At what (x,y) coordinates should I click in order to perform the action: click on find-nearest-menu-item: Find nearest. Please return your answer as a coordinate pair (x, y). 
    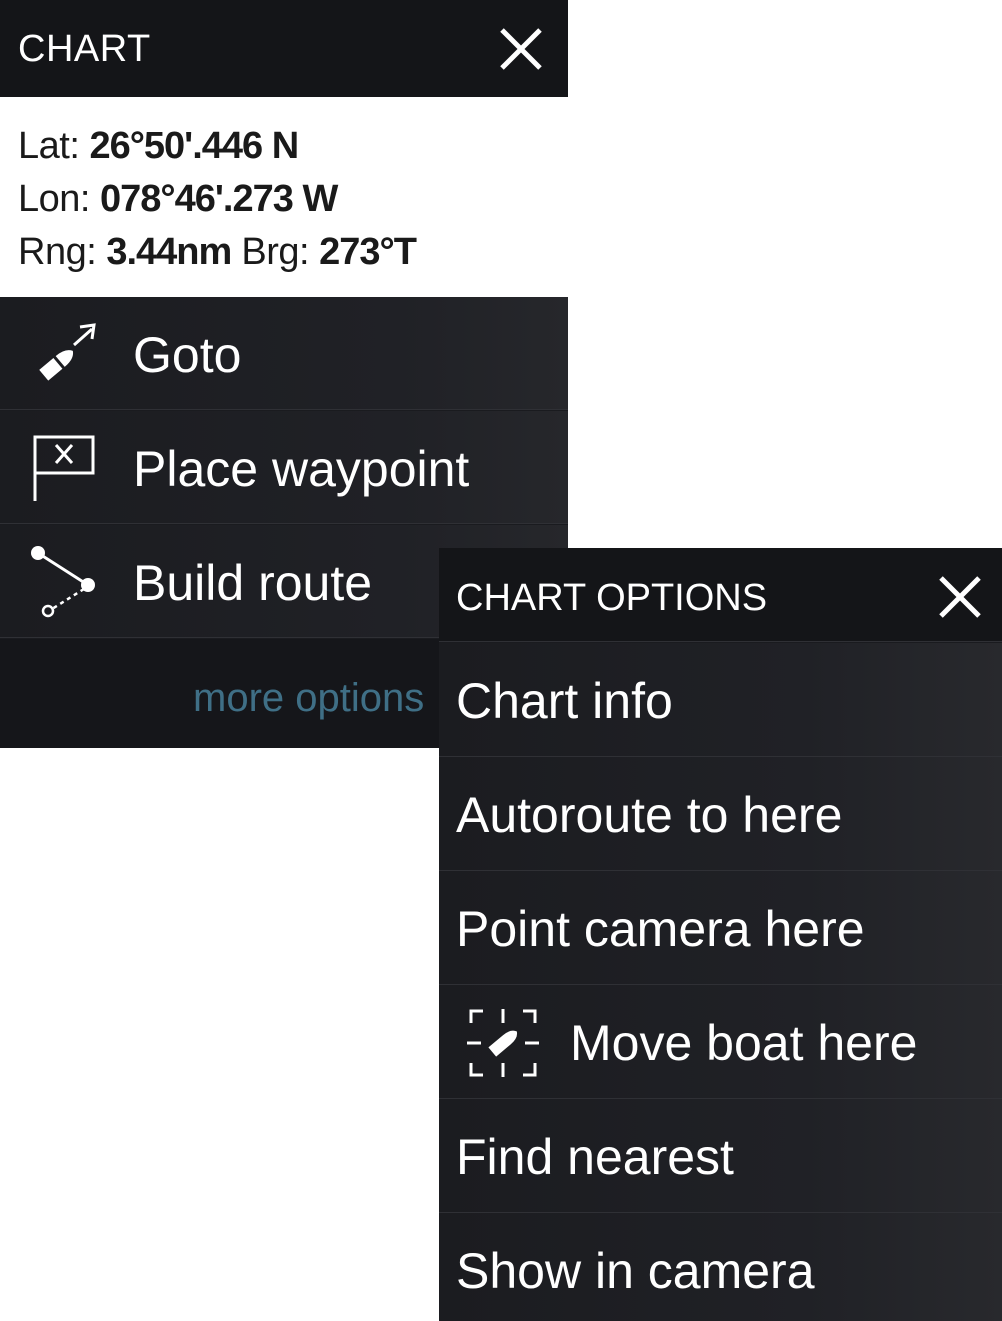
    Looking at the image, I should click on (720, 1156).